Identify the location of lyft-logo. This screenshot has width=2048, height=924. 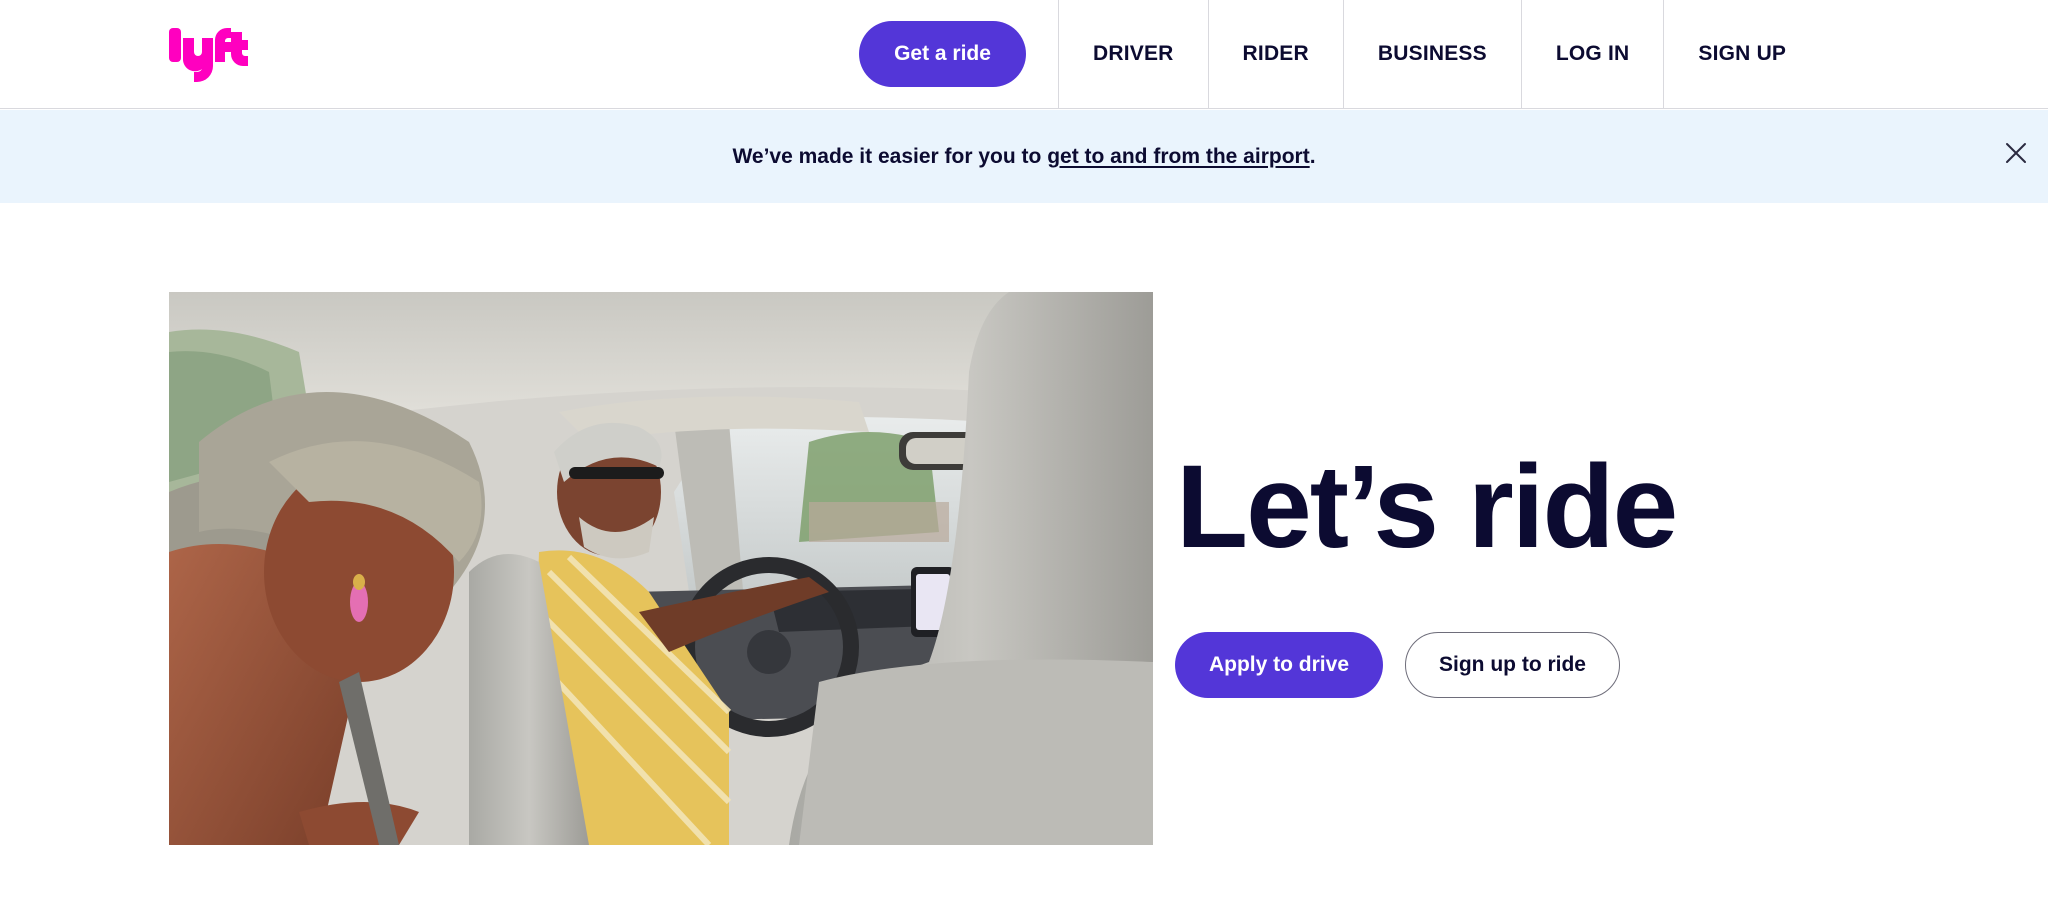
(209, 53).